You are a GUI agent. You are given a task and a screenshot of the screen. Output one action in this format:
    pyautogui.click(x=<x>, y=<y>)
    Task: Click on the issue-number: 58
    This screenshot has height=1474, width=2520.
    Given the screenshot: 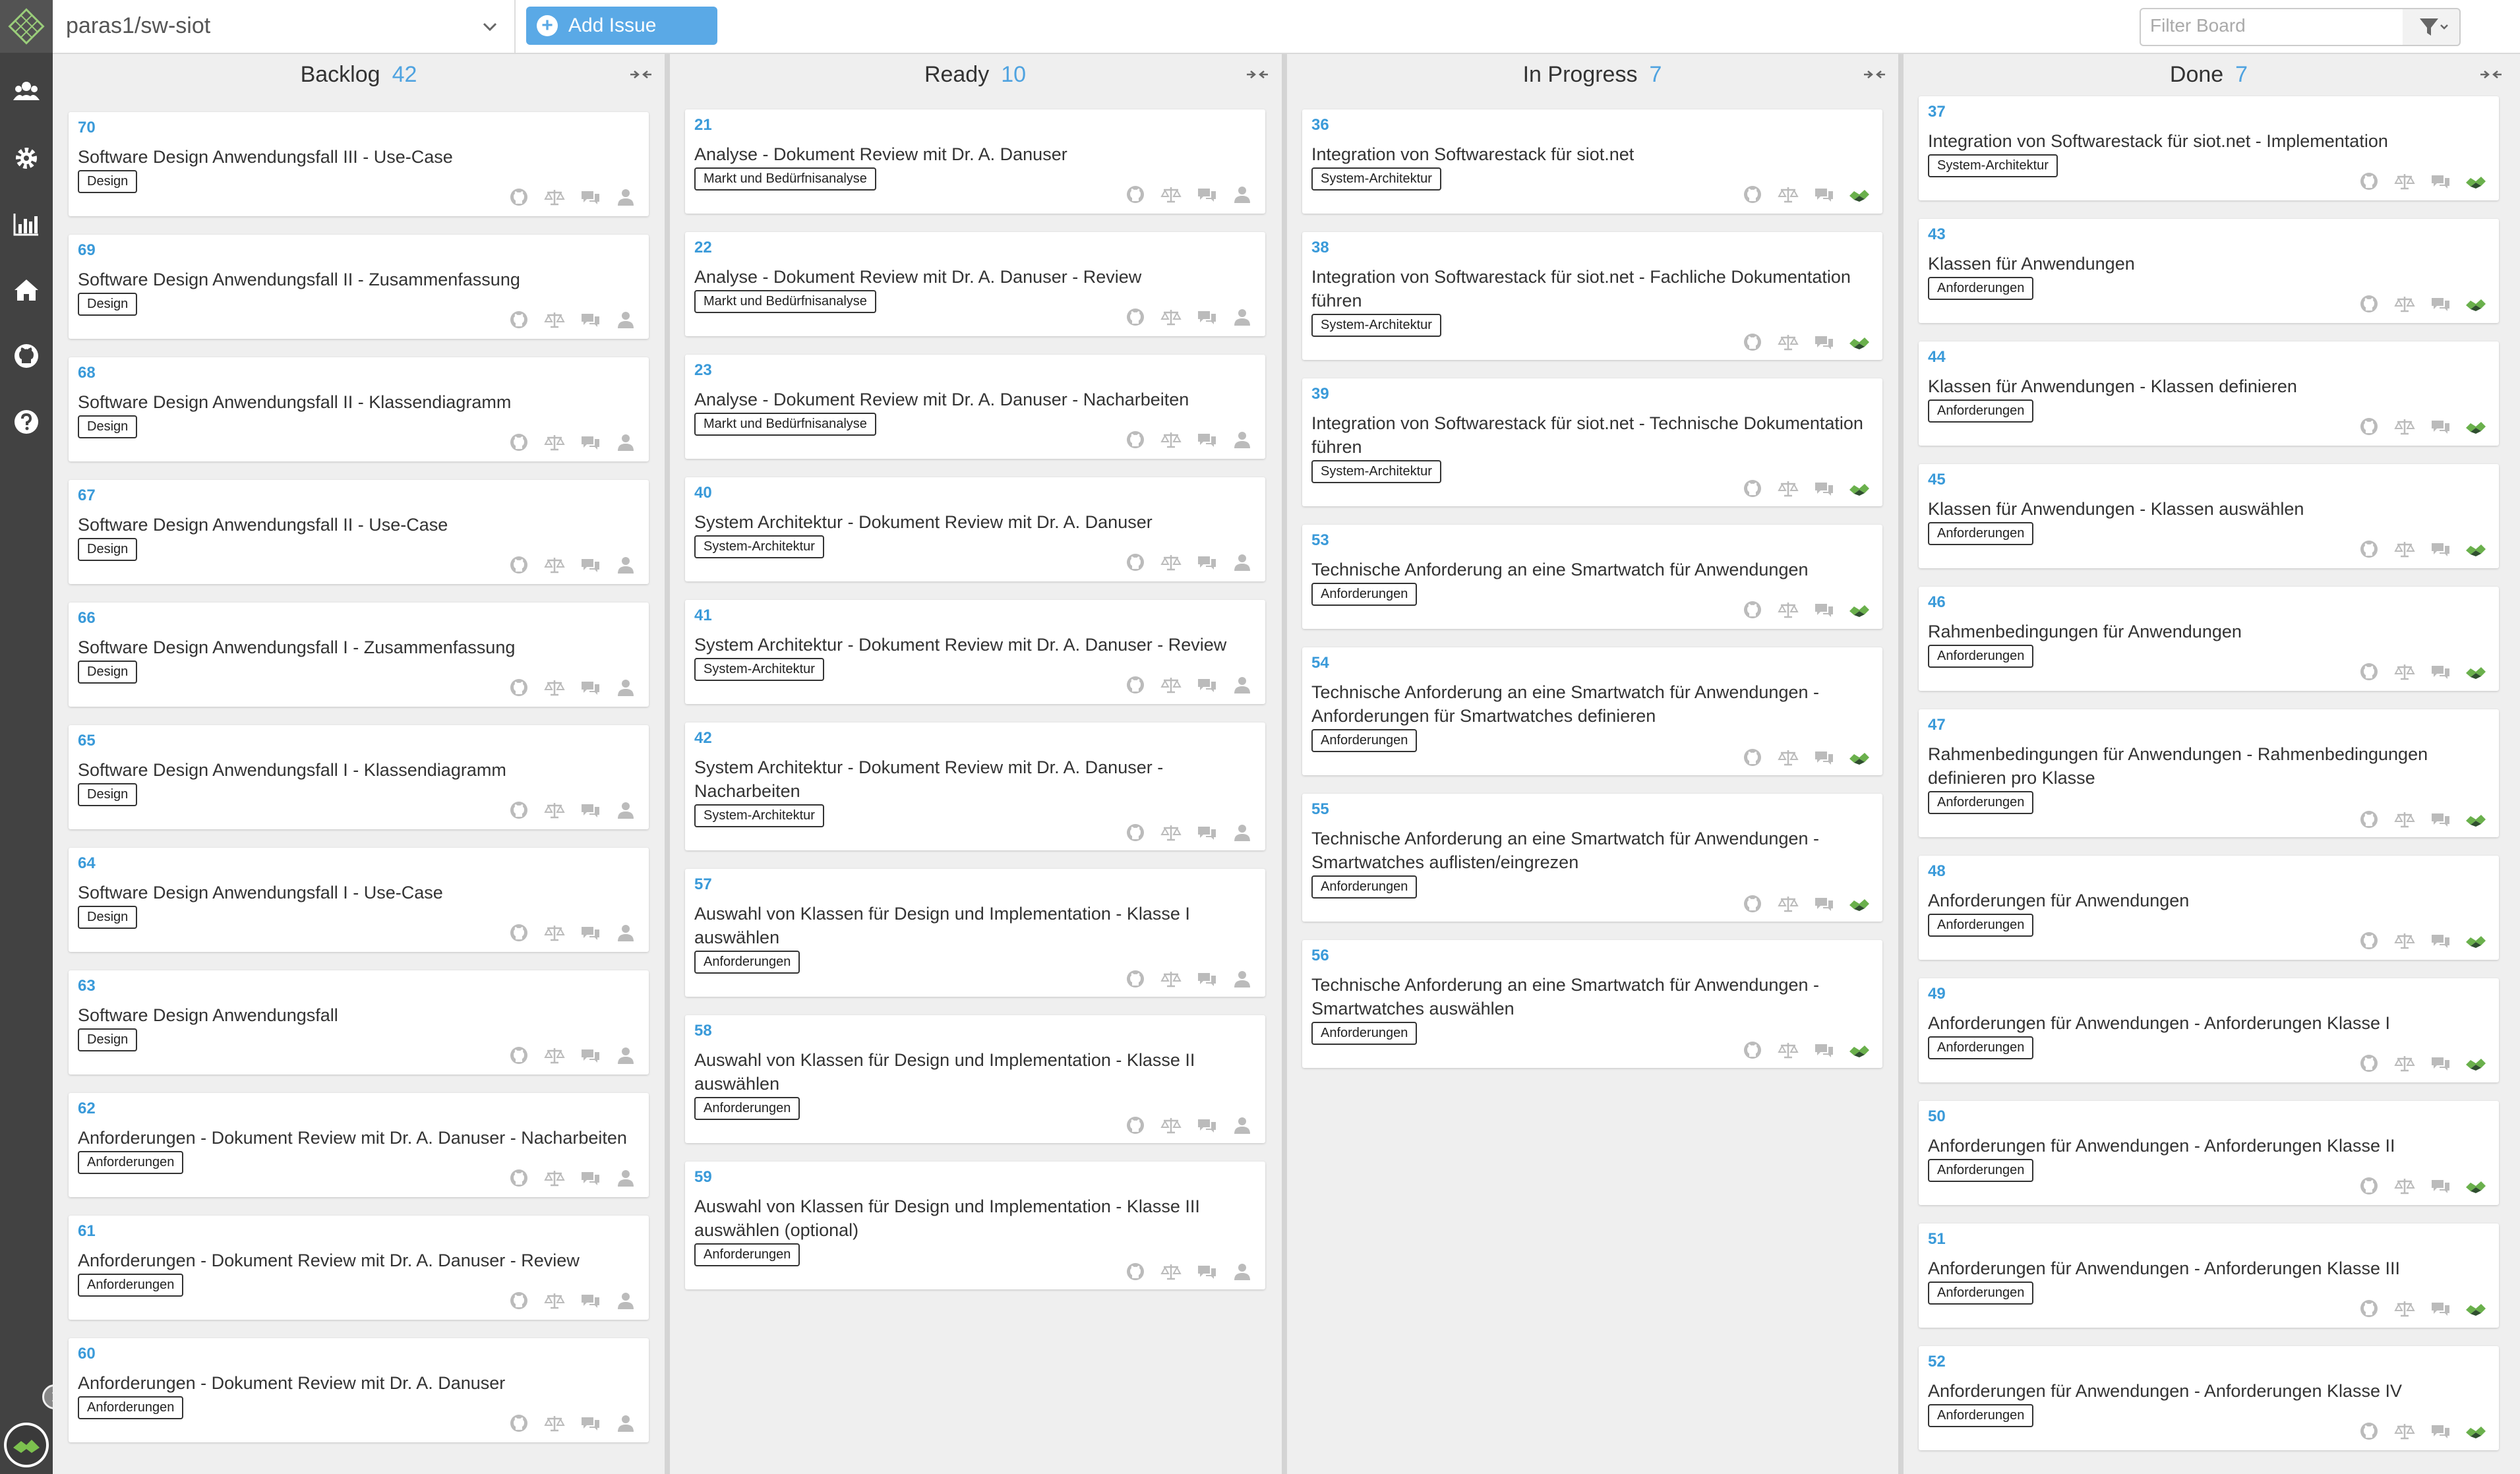 What is the action you would take?
    pyautogui.click(x=703, y=1031)
    